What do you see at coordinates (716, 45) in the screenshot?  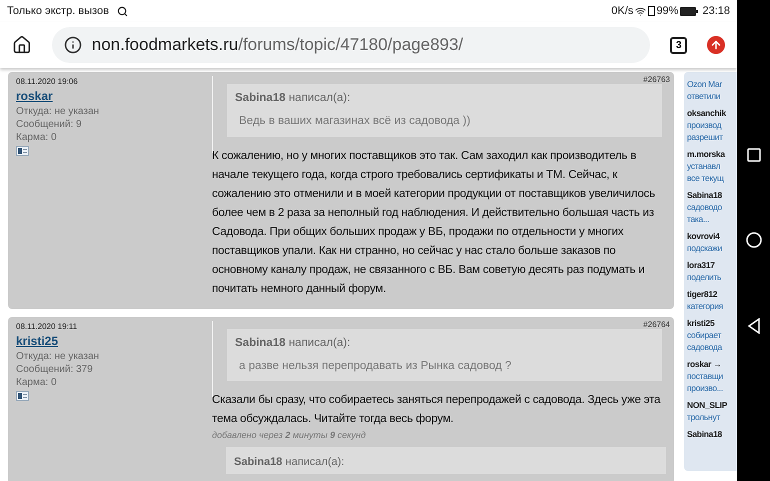 I see `update-icon` at bounding box center [716, 45].